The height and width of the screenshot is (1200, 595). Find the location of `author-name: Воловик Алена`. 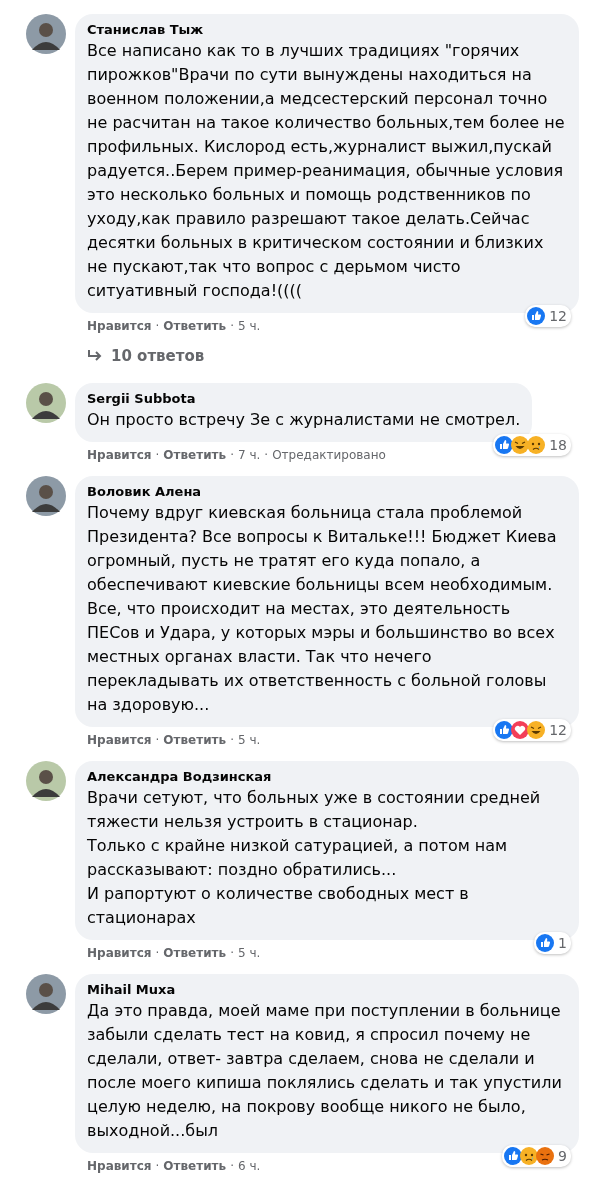

author-name: Воловик Алена is located at coordinates (327, 491).